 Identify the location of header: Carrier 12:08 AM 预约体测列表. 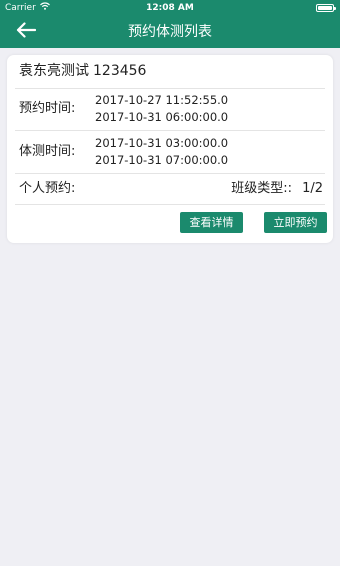
(170, 24).